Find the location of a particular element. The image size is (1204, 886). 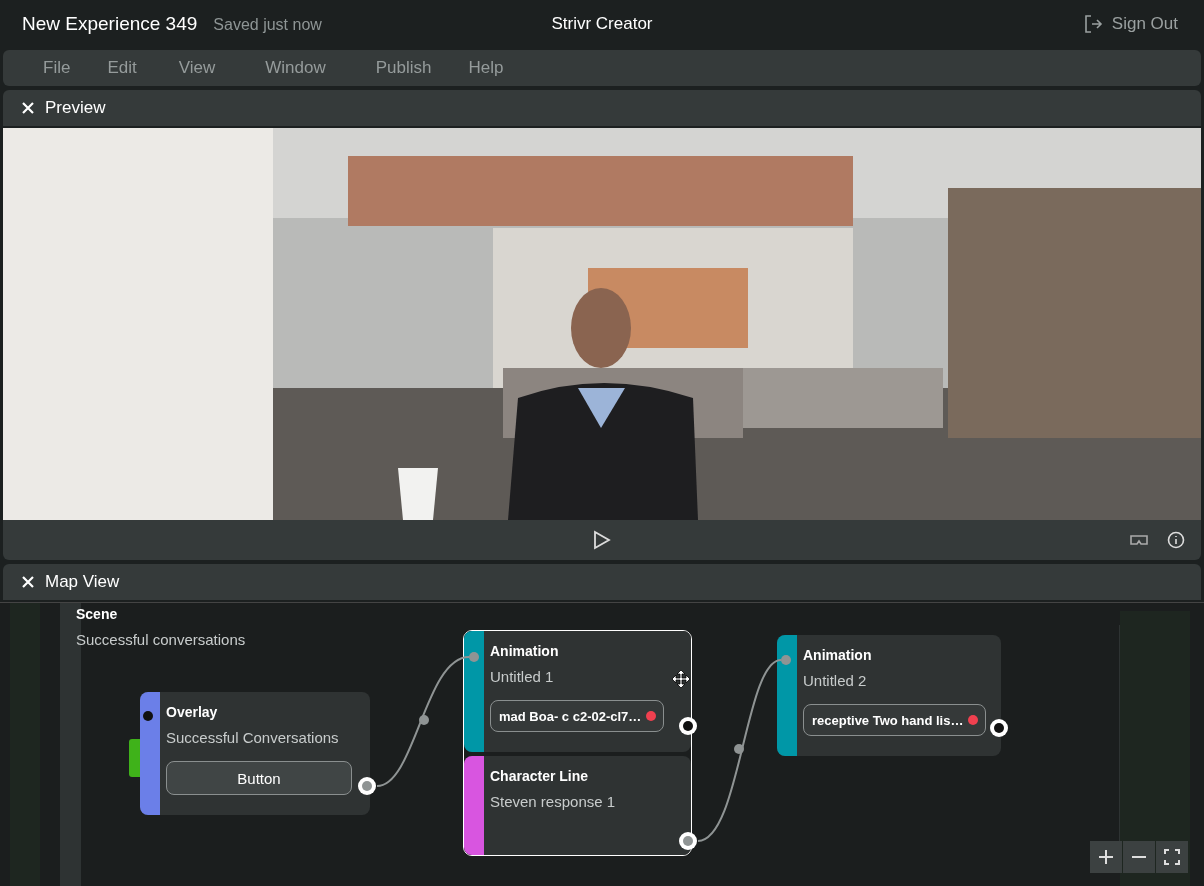

node-group: Animation Untitled 1 mad Boa- c c2-02-cl7… Character Line Steven response 1 is located at coordinates (577, 743).